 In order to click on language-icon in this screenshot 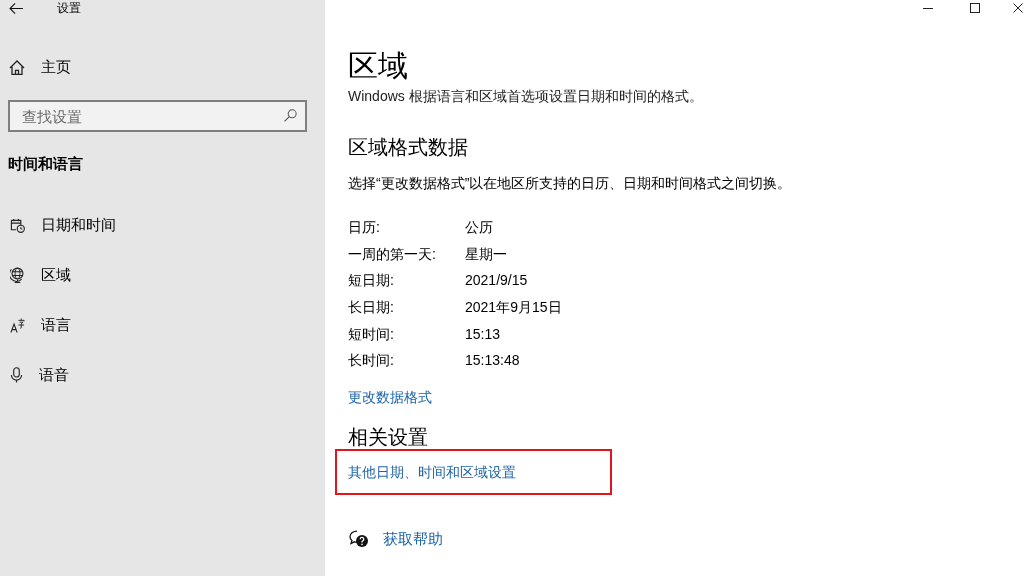, I will do `click(17, 325)`.